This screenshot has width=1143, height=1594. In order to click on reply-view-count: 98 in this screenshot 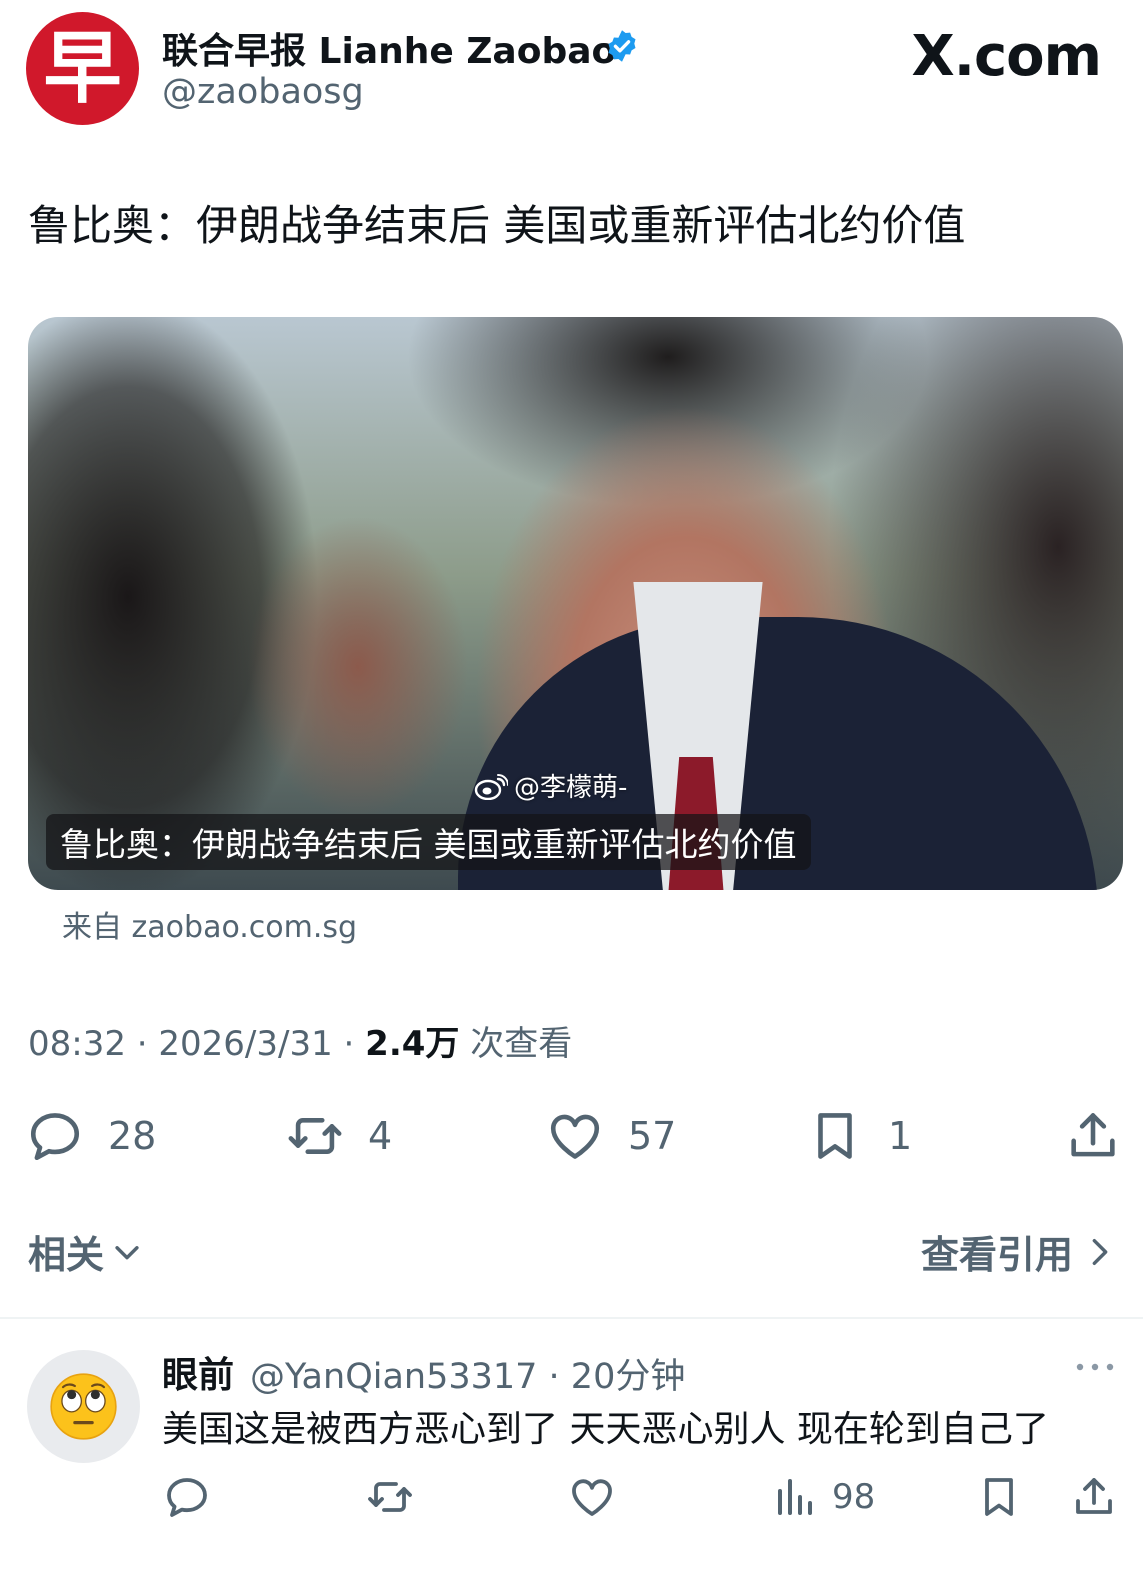, I will do `click(854, 1497)`.